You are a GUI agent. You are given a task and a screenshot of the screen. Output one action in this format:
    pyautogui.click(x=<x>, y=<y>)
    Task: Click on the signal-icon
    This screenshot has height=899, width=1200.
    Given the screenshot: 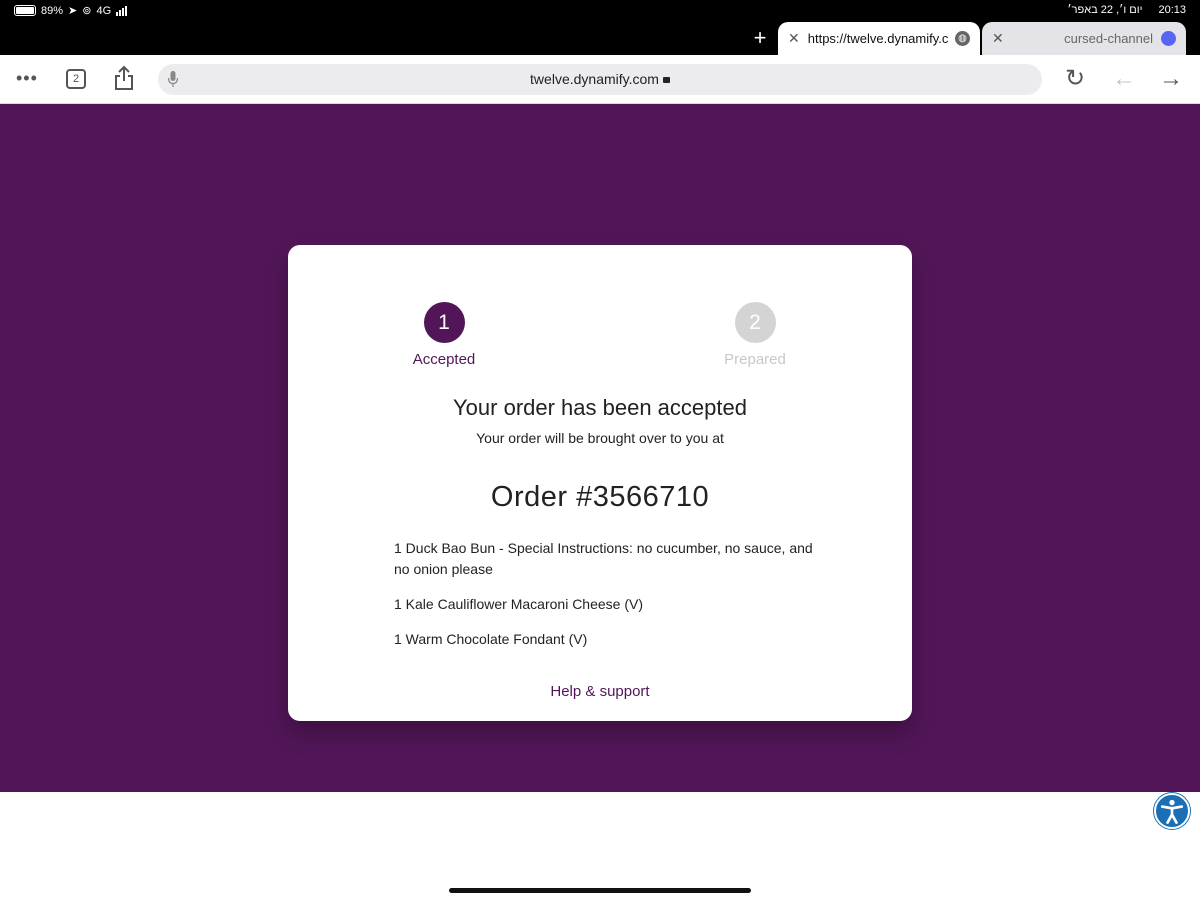 What is the action you would take?
    pyautogui.click(x=122, y=10)
    